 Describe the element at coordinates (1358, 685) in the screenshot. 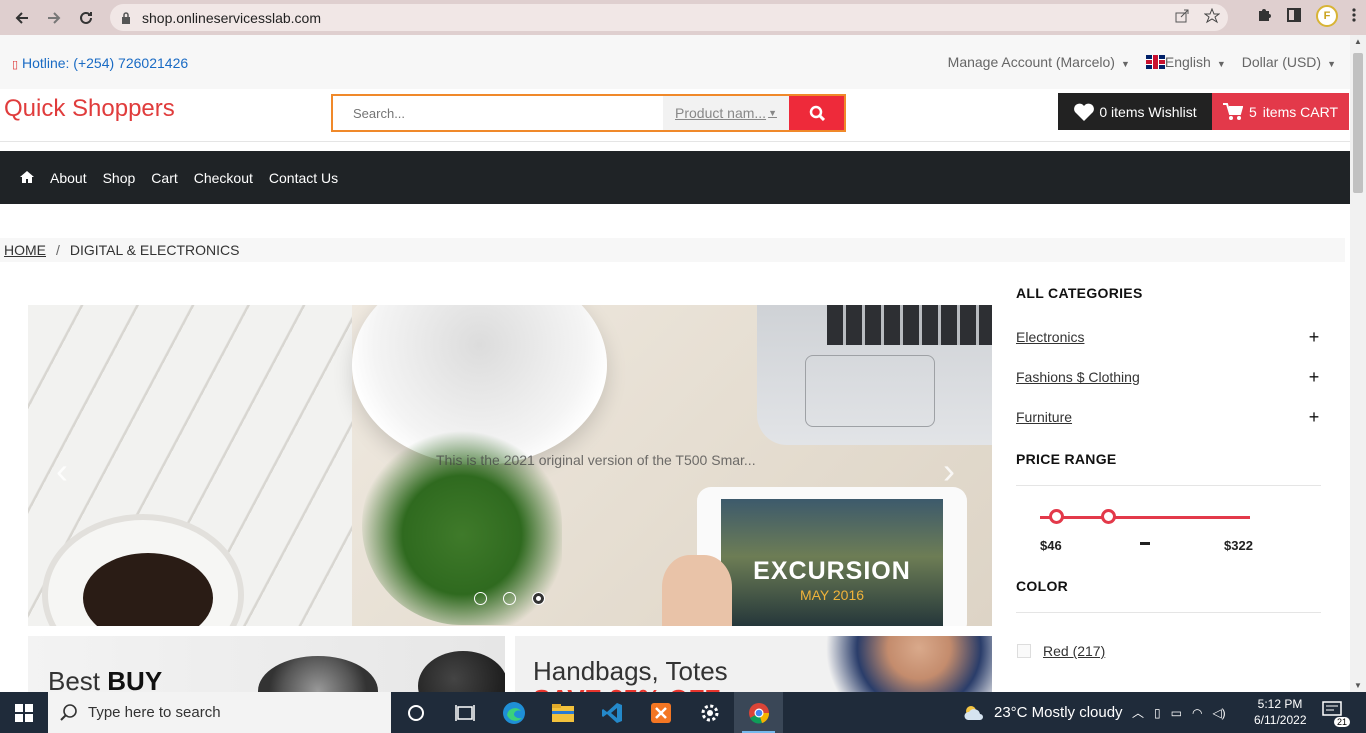

I see `scroll-down-icon: ▼` at that location.